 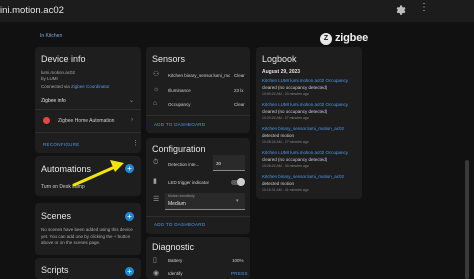 I want to click on device-info-title: Device info, so click(x=63, y=59).